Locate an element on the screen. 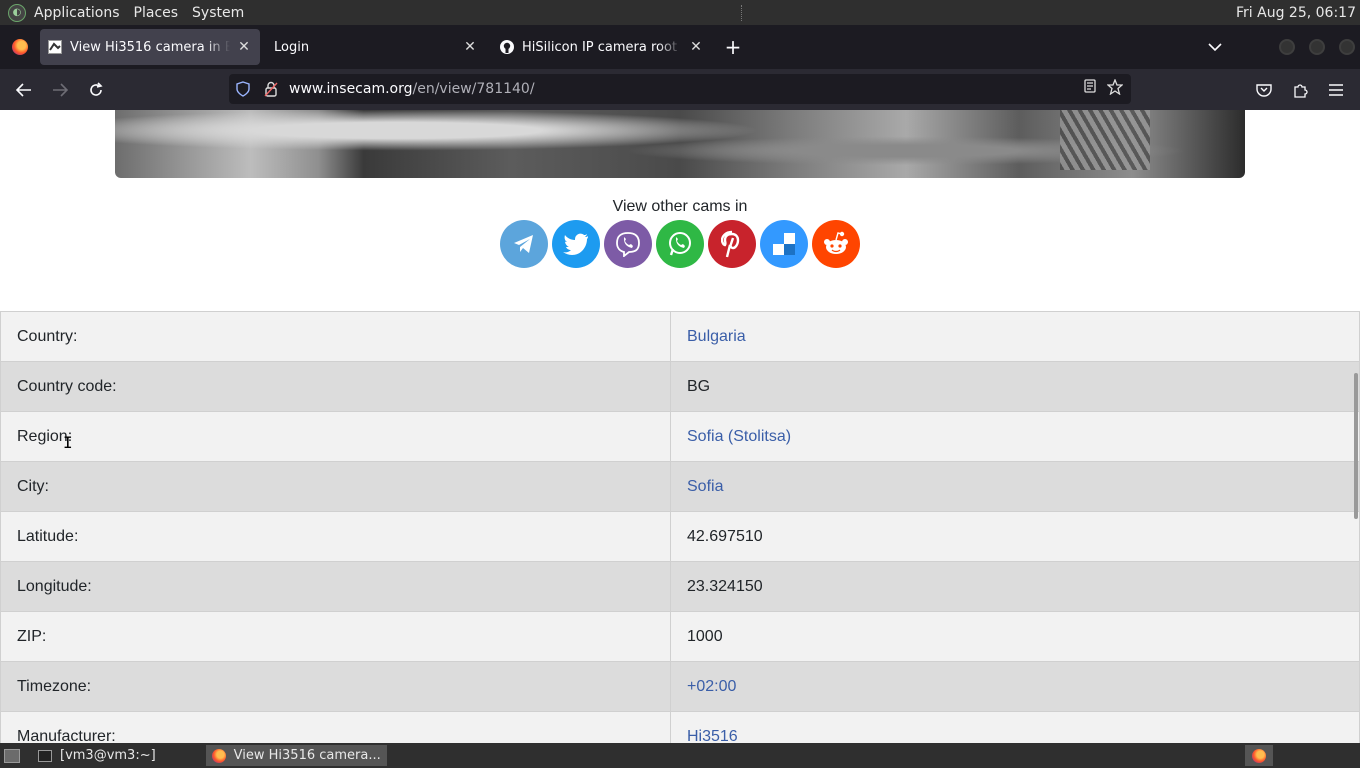 The image size is (1360, 768). forward-arrow-icon is located at coordinates (60, 90).